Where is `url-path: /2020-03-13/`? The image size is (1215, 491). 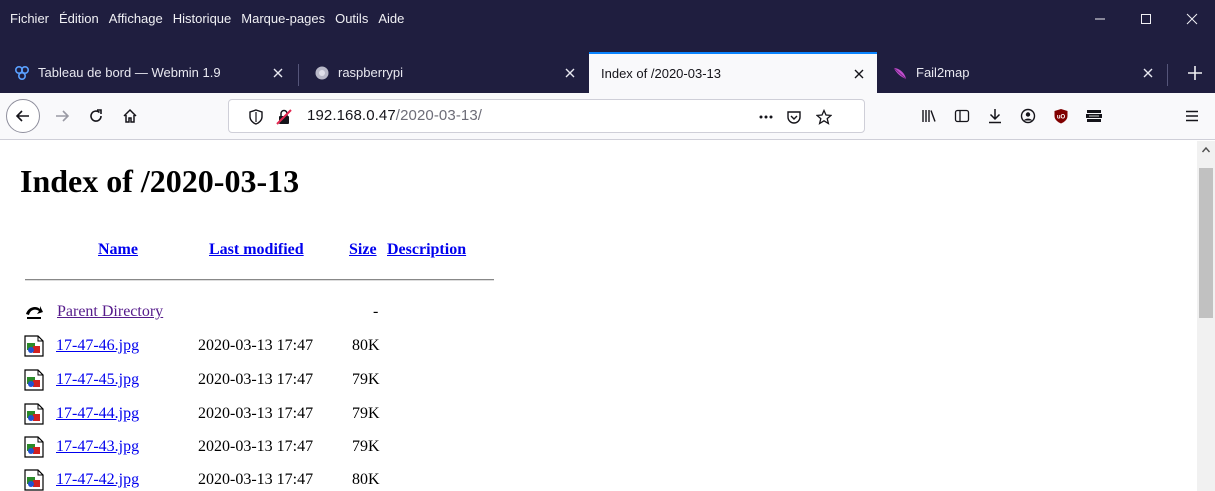 url-path: /2020-03-13/ is located at coordinates (439, 115).